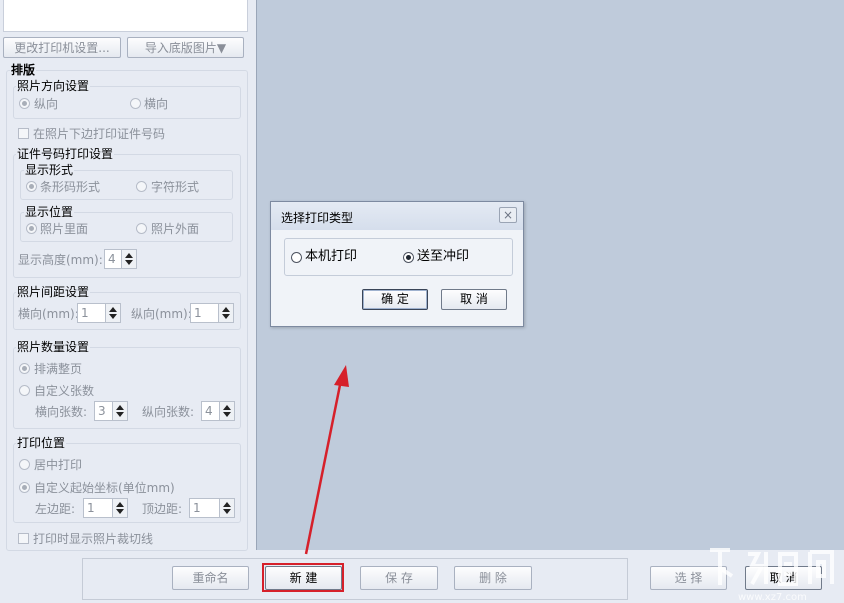 The height and width of the screenshot is (603, 844). What do you see at coordinates (341, 376) in the screenshot?
I see `arrow-head` at bounding box center [341, 376].